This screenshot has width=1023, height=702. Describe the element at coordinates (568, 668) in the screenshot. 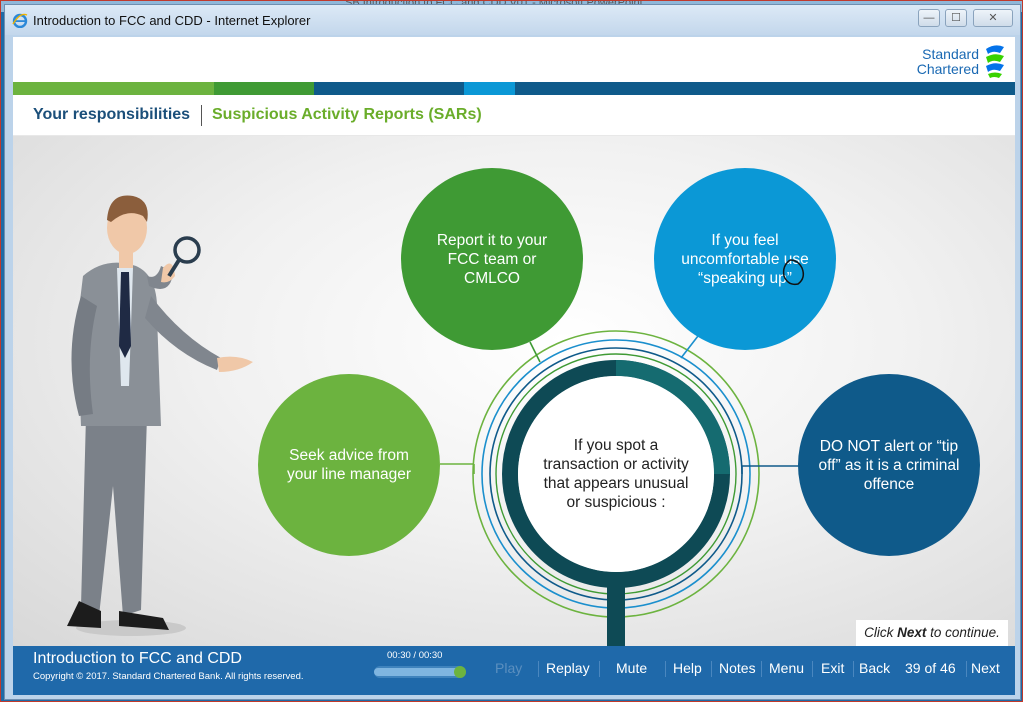

I see `replay-button: Replay` at that location.